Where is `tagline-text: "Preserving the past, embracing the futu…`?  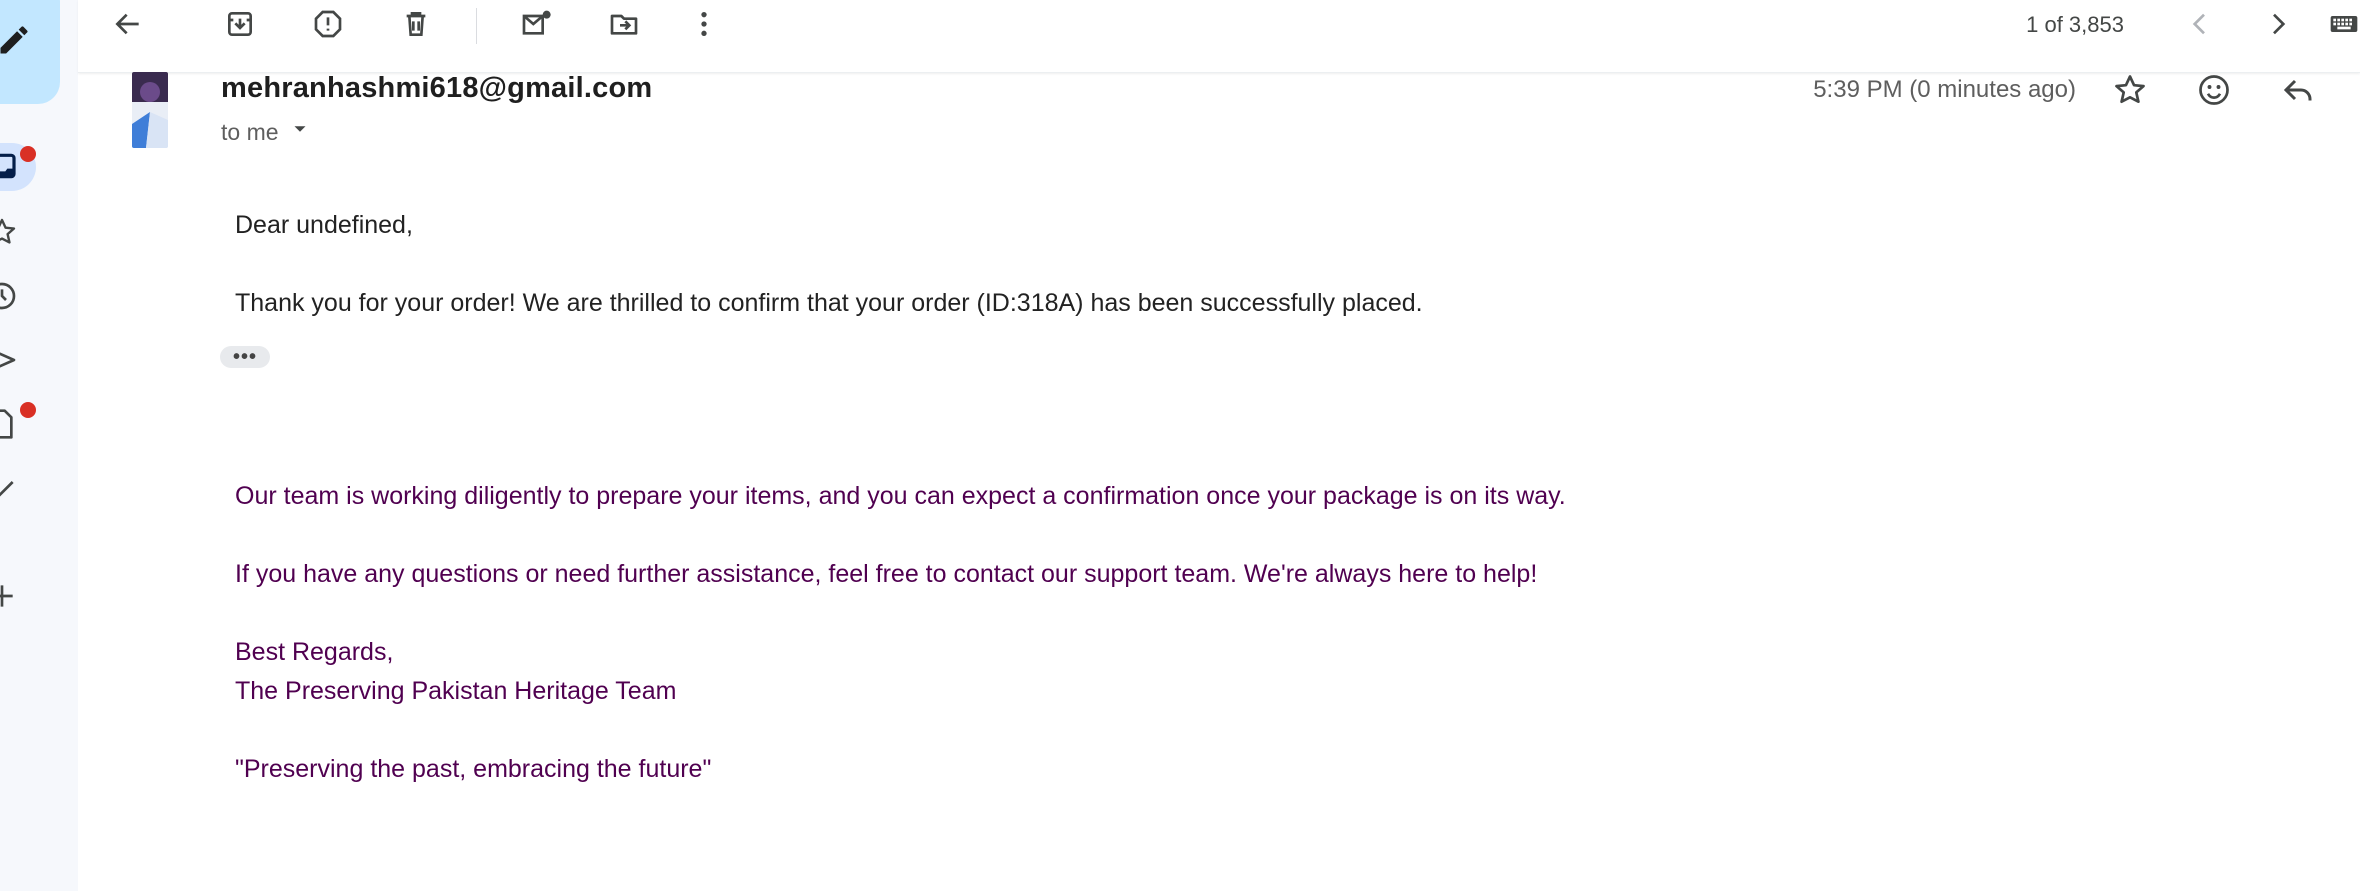
tagline-text: "Preserving the past, embracing the futu… is located at coordinates (473, 769).